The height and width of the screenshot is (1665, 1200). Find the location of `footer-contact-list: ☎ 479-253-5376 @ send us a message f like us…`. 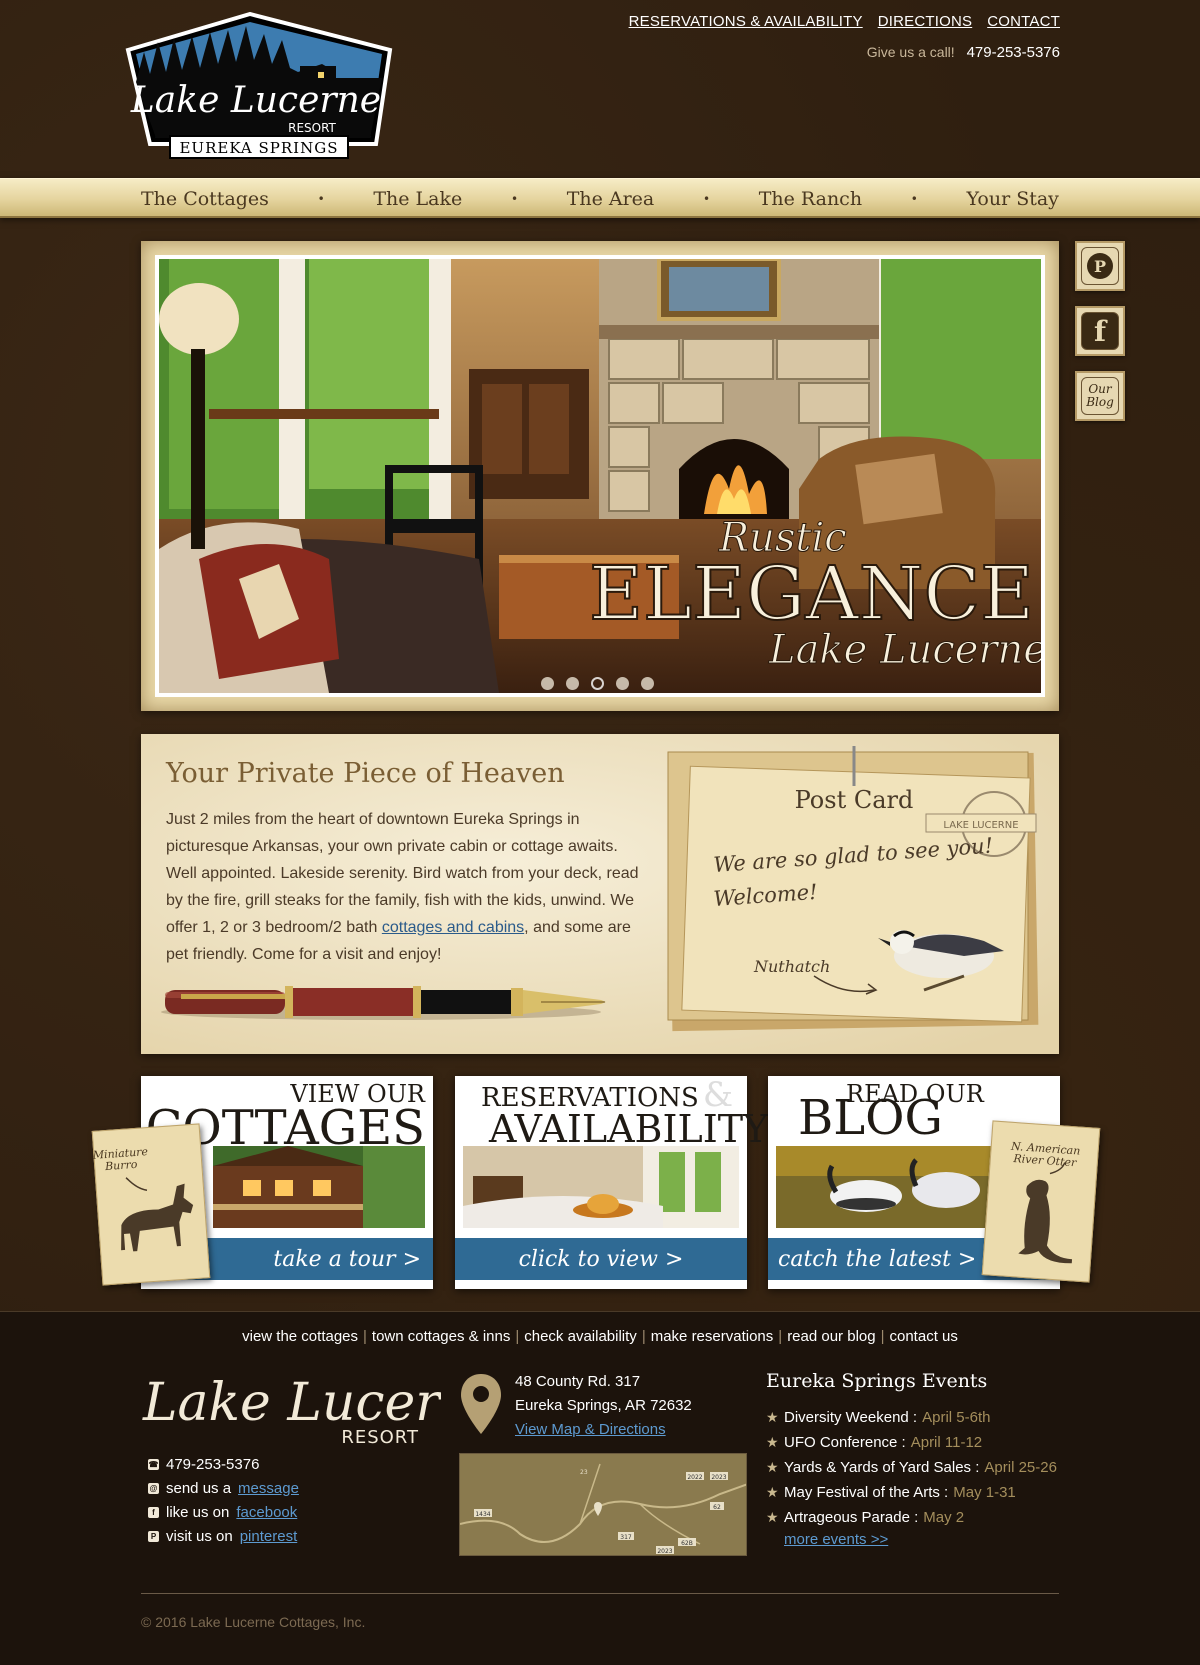

footer-contact-list: ☎ 479-253-5376 @ send us a message f like us… is located at coordinates (223, 1500).